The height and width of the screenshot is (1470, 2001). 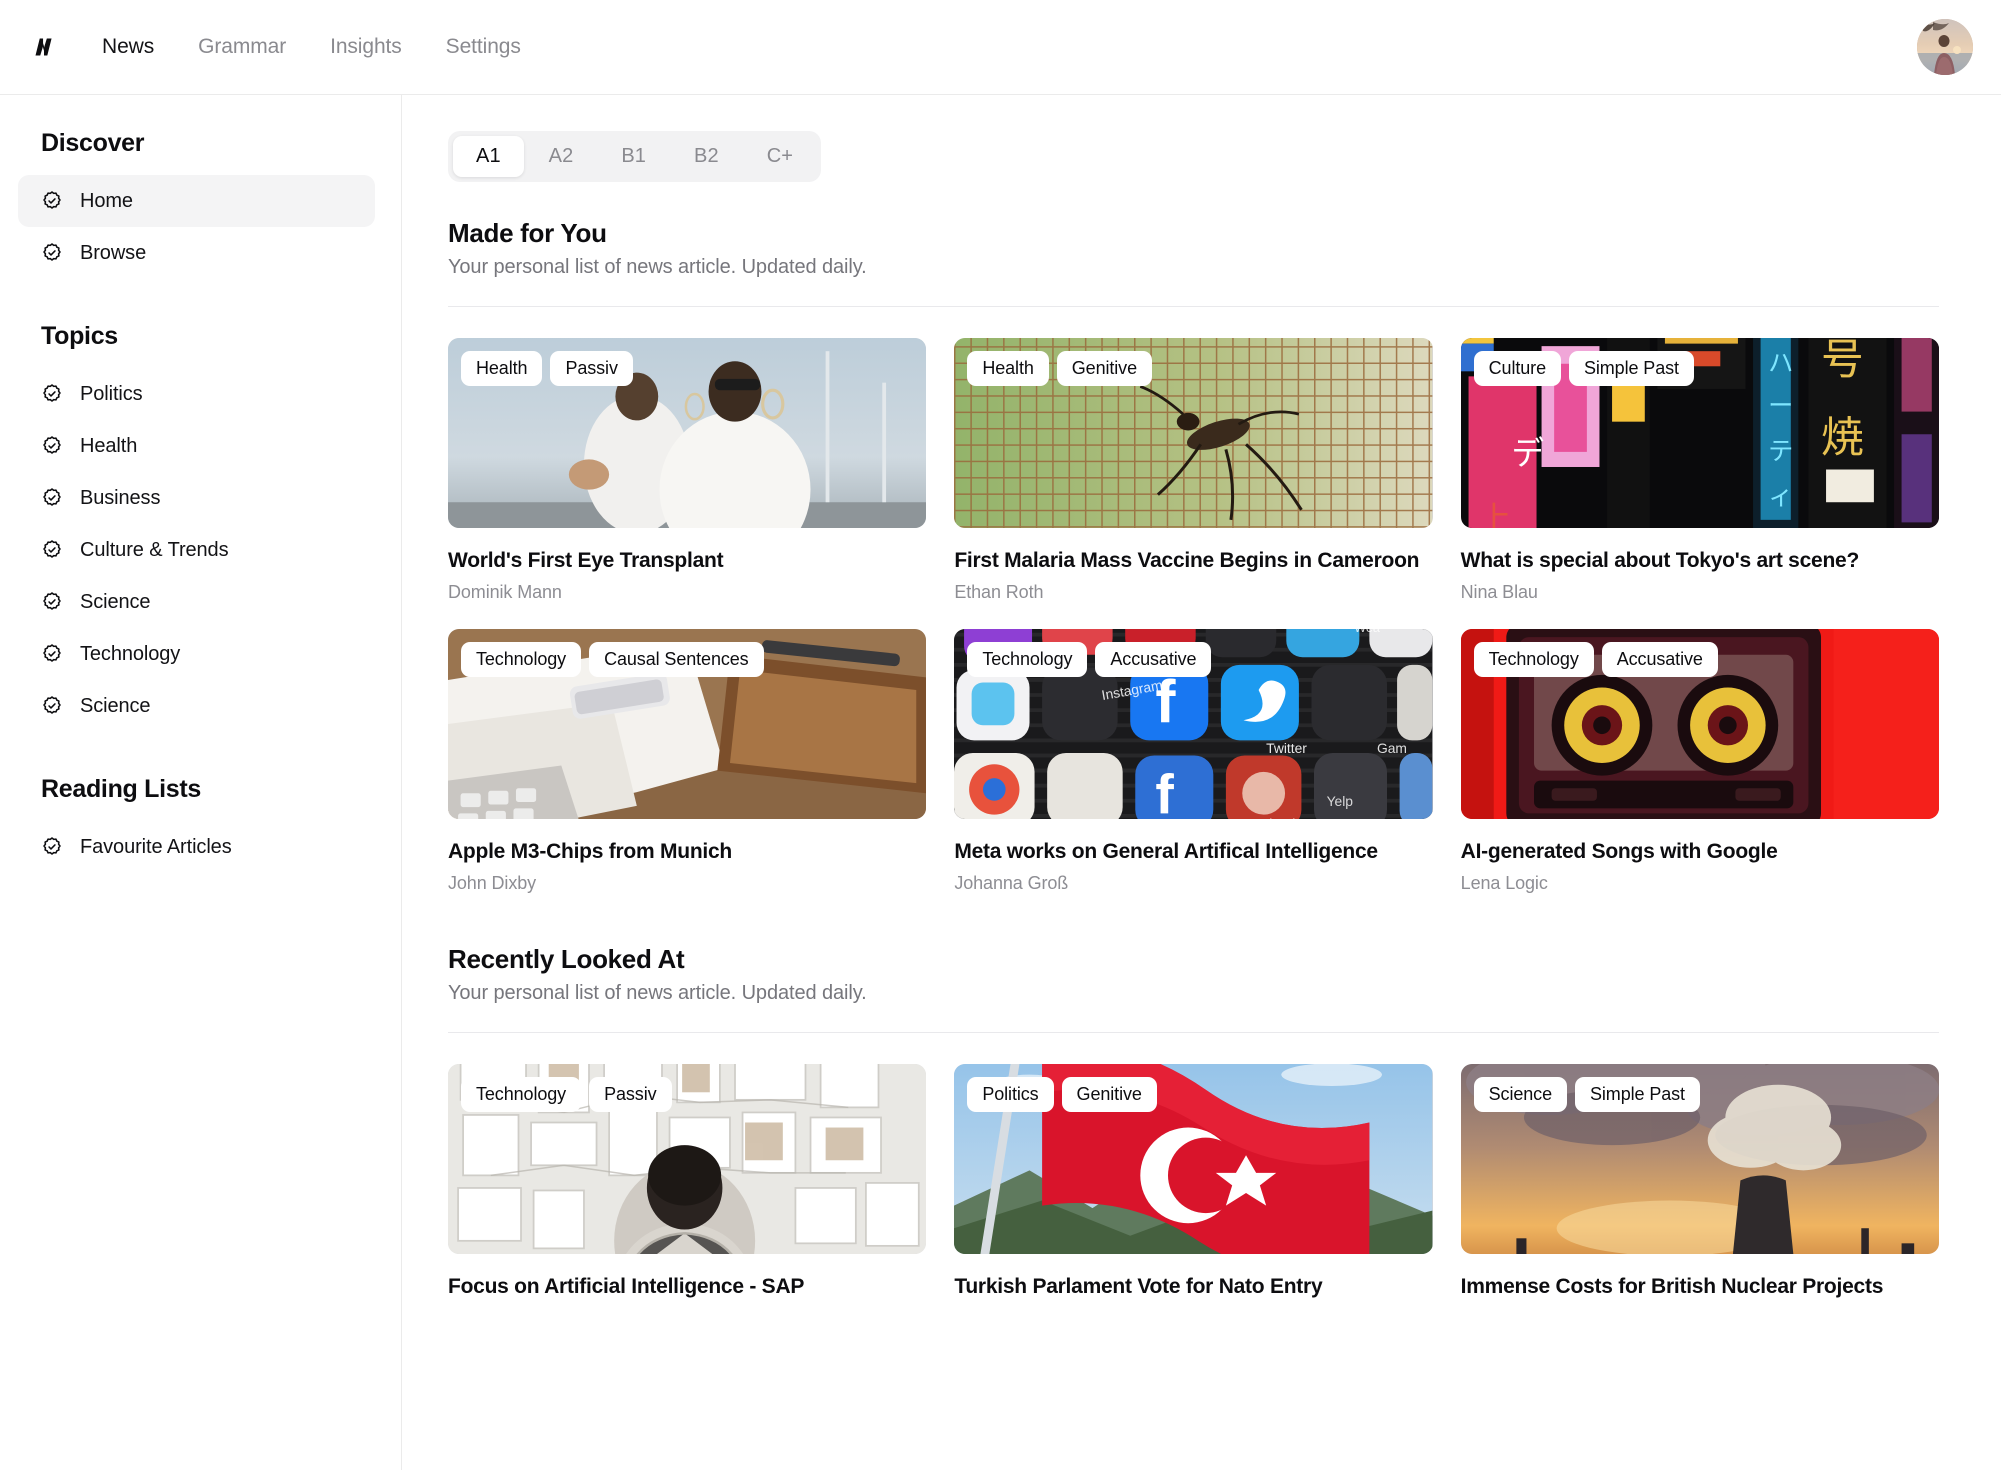 I want to click on primary-nav-items: News Grammar Insights Settings, so click(x=311, y=47).